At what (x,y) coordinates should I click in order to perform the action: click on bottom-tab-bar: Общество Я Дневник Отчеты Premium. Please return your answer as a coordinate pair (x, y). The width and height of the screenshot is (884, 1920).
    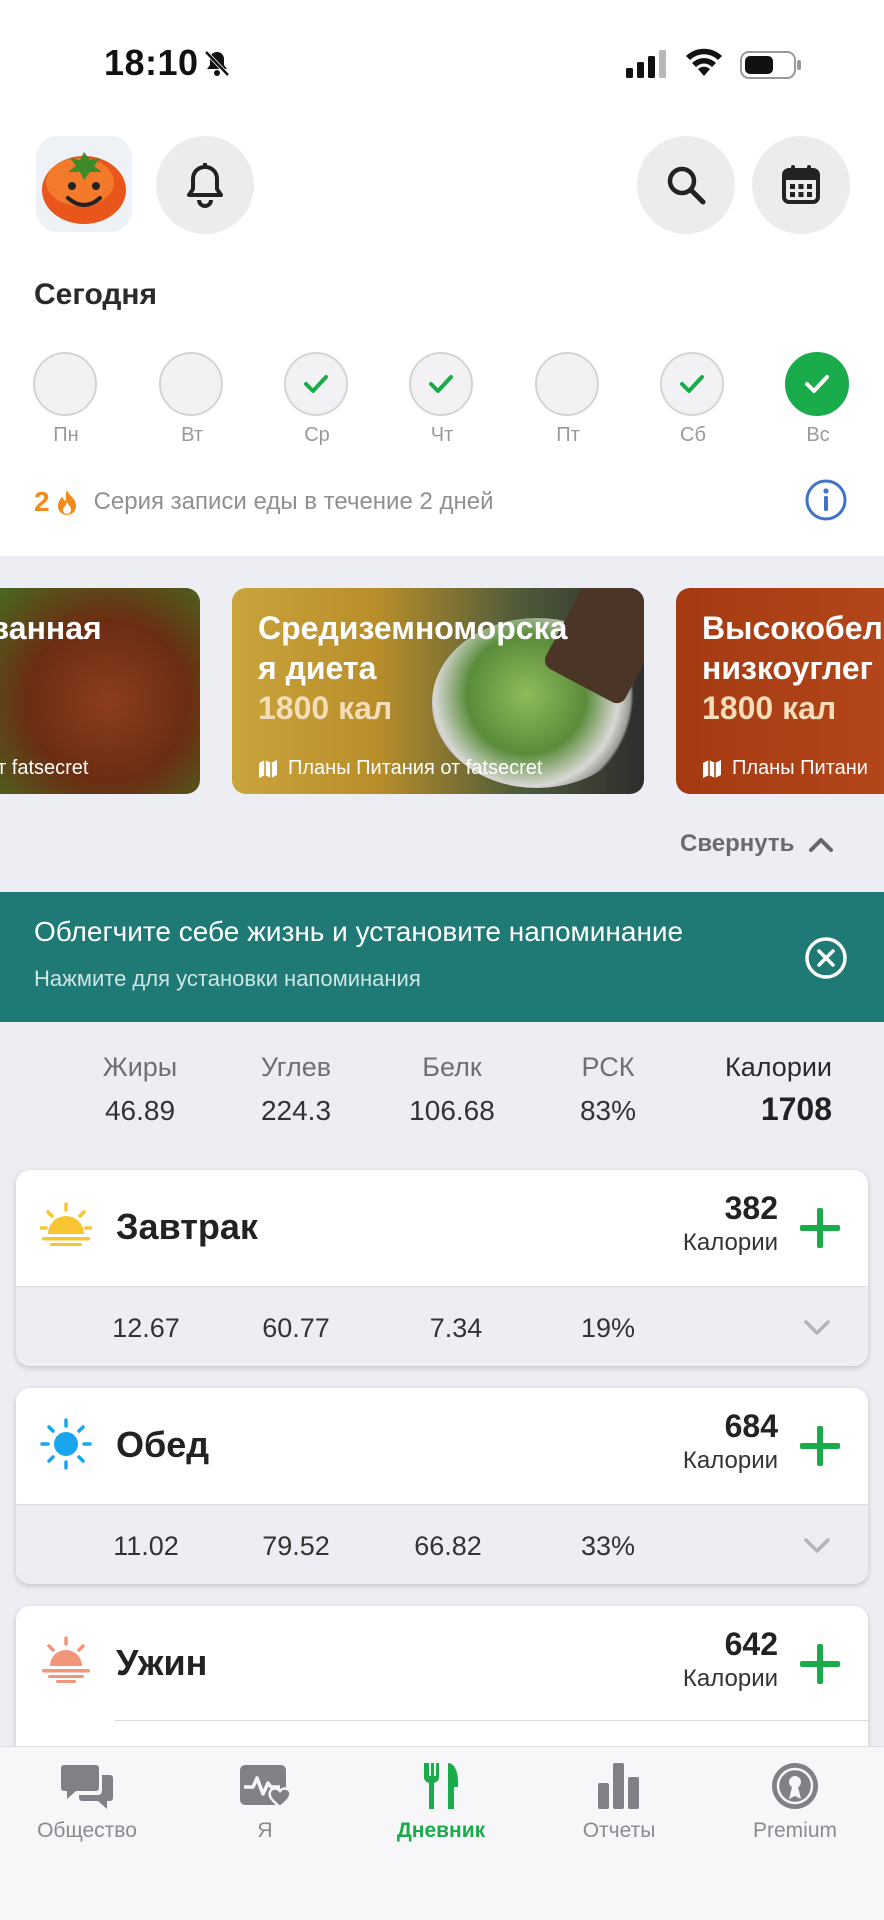
    Looking at the image, I should click on (442, 1833).